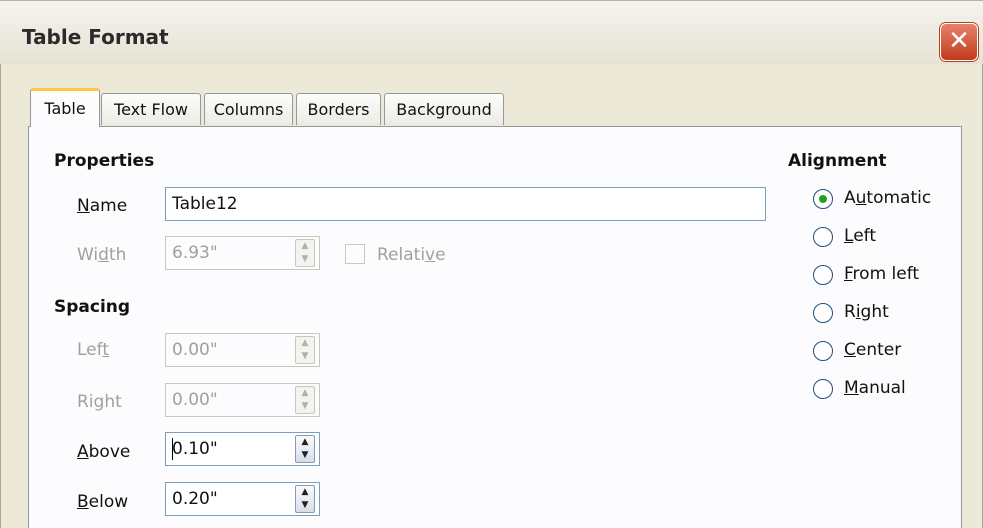 This screenshot has height=528, width=983. What do you see at coordinates (117, 255) in the screenshot?
I see `width-label-post: th` at bounding box center [117, 255].